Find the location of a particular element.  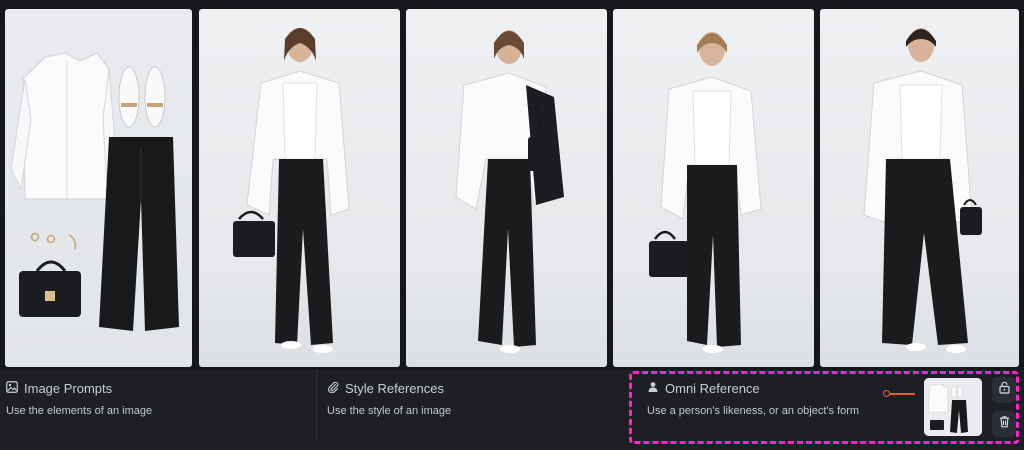

style-references-title: Style References is located at coordinates (394, 388).